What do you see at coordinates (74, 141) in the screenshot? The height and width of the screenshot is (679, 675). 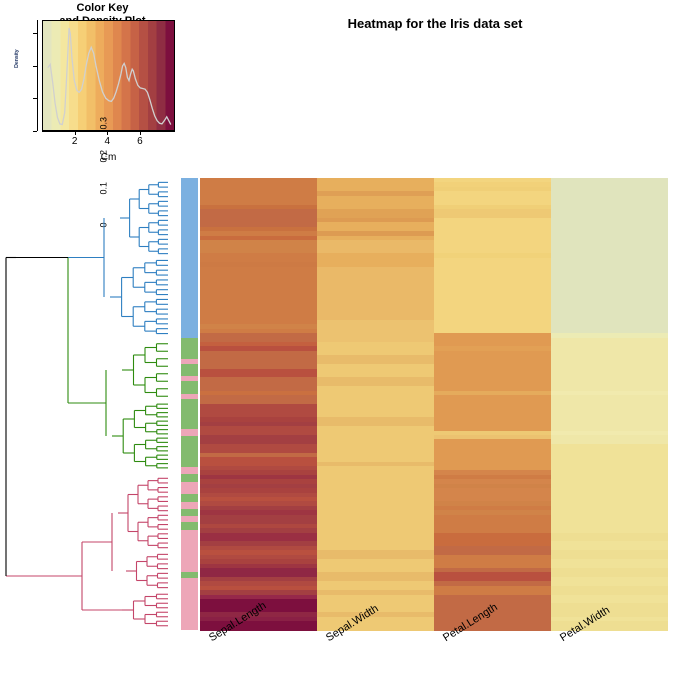 I see `color-key-x-tick-label: 2` at bounding box center [74, 141].